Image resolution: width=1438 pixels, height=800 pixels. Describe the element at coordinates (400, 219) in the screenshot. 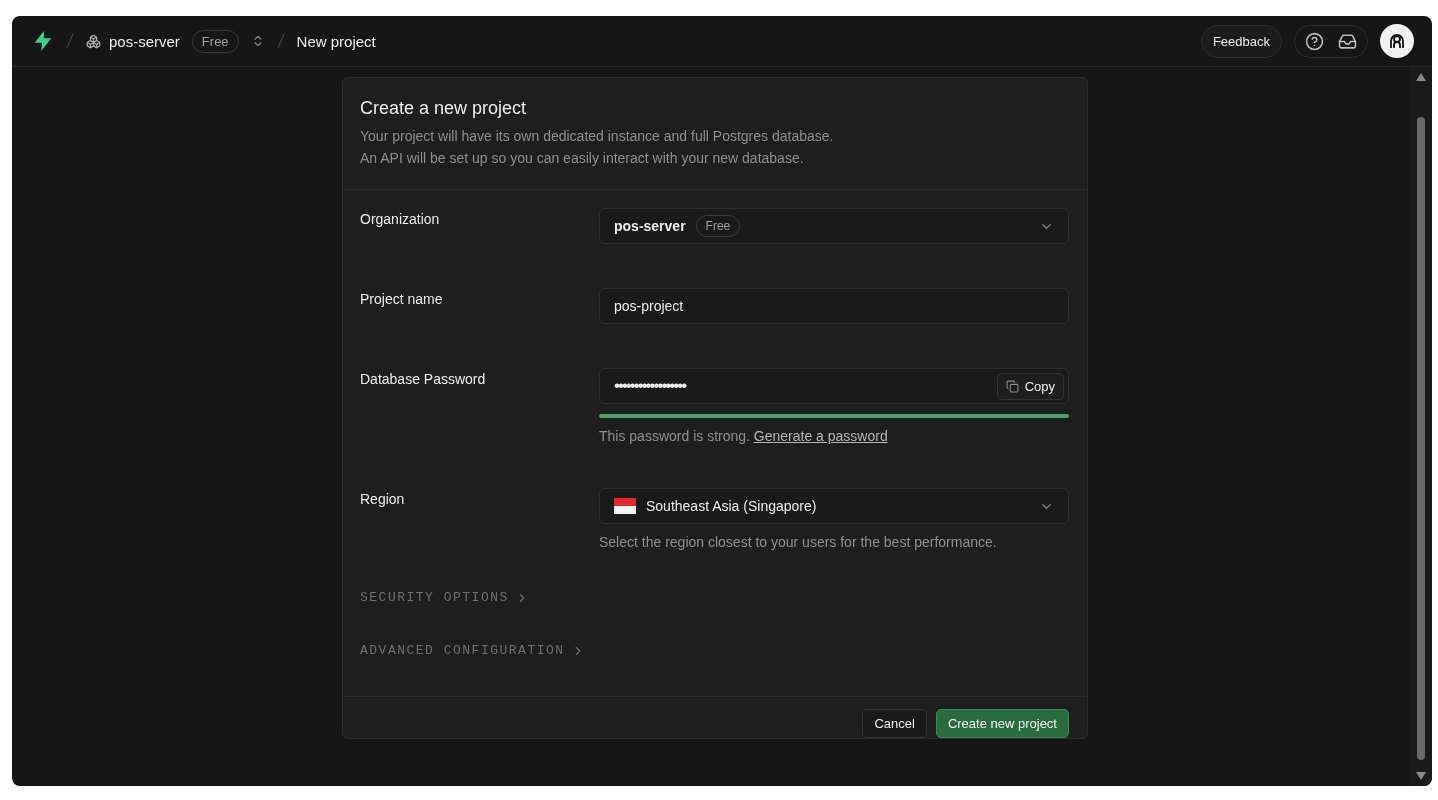

I see `field-label: Organization` at that location.